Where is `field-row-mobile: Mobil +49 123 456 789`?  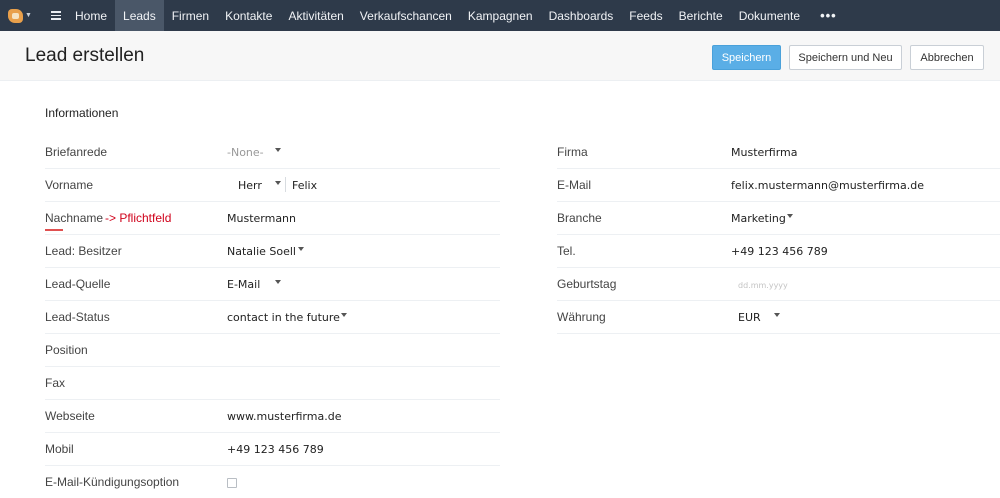 field-row-mobile: Mobil +49 123 456 789 is located at coordinates (272, 449).